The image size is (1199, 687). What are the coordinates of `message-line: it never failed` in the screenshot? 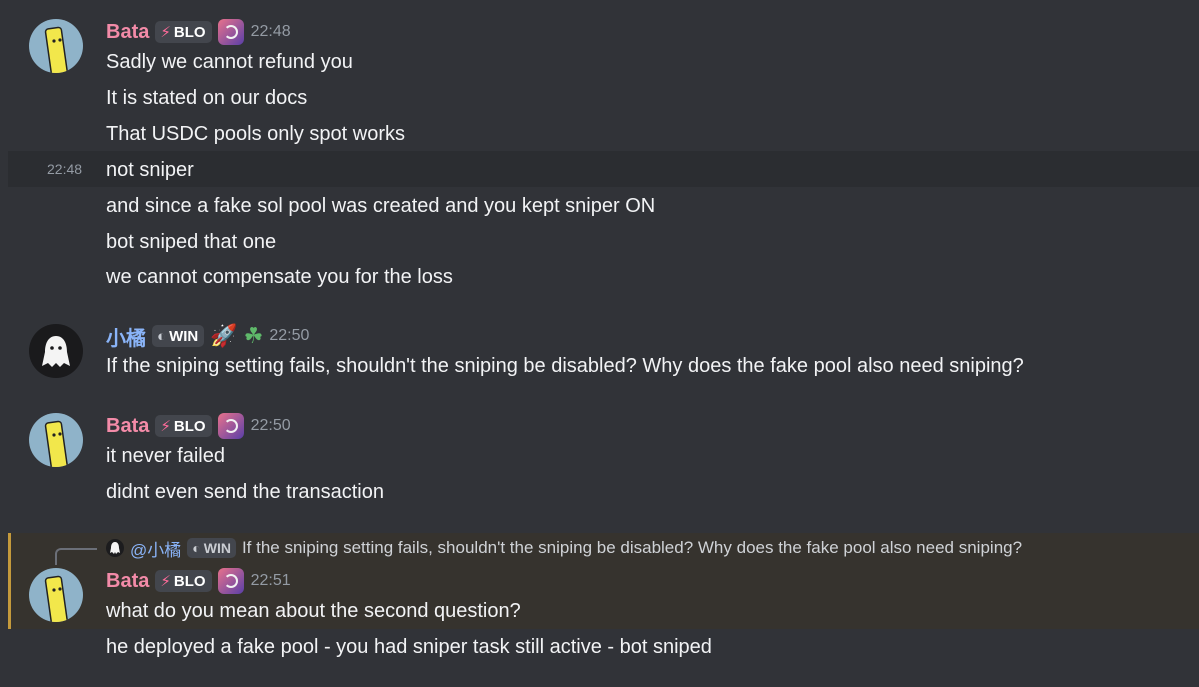 It's located at (165, 456).